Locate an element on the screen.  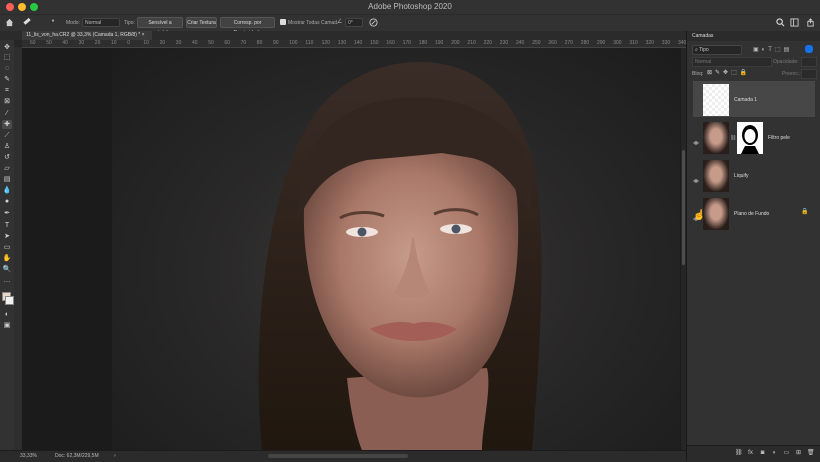
ruler-tick-label: 60 is located at coordinates (33, 43).